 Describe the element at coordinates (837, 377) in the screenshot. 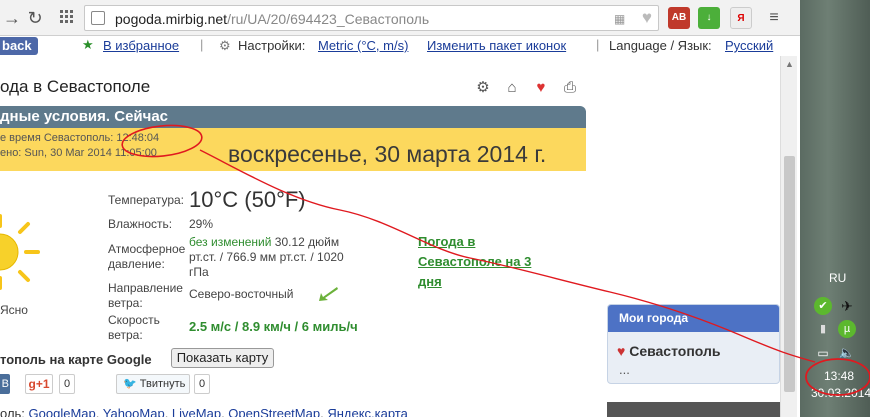

I see `annotation-circle-tray-clock` at that location.